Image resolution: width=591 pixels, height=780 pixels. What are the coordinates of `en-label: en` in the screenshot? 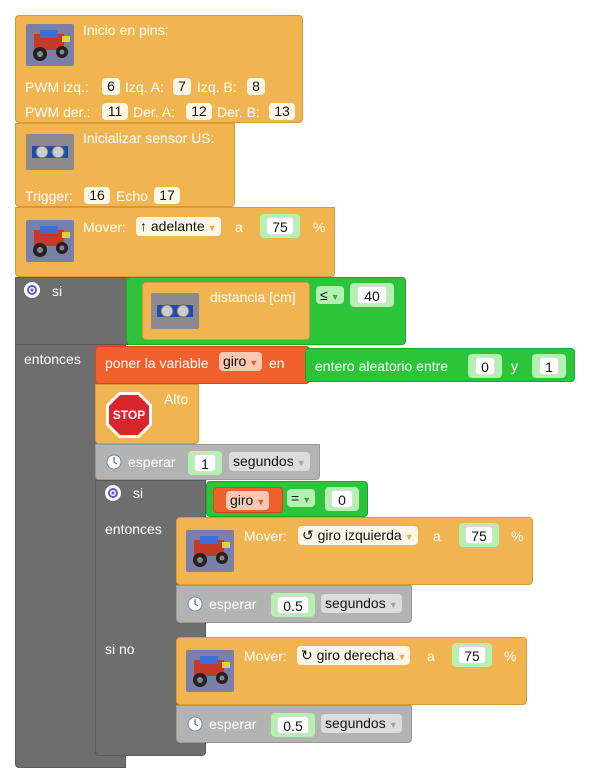 It's located at (277, 363).